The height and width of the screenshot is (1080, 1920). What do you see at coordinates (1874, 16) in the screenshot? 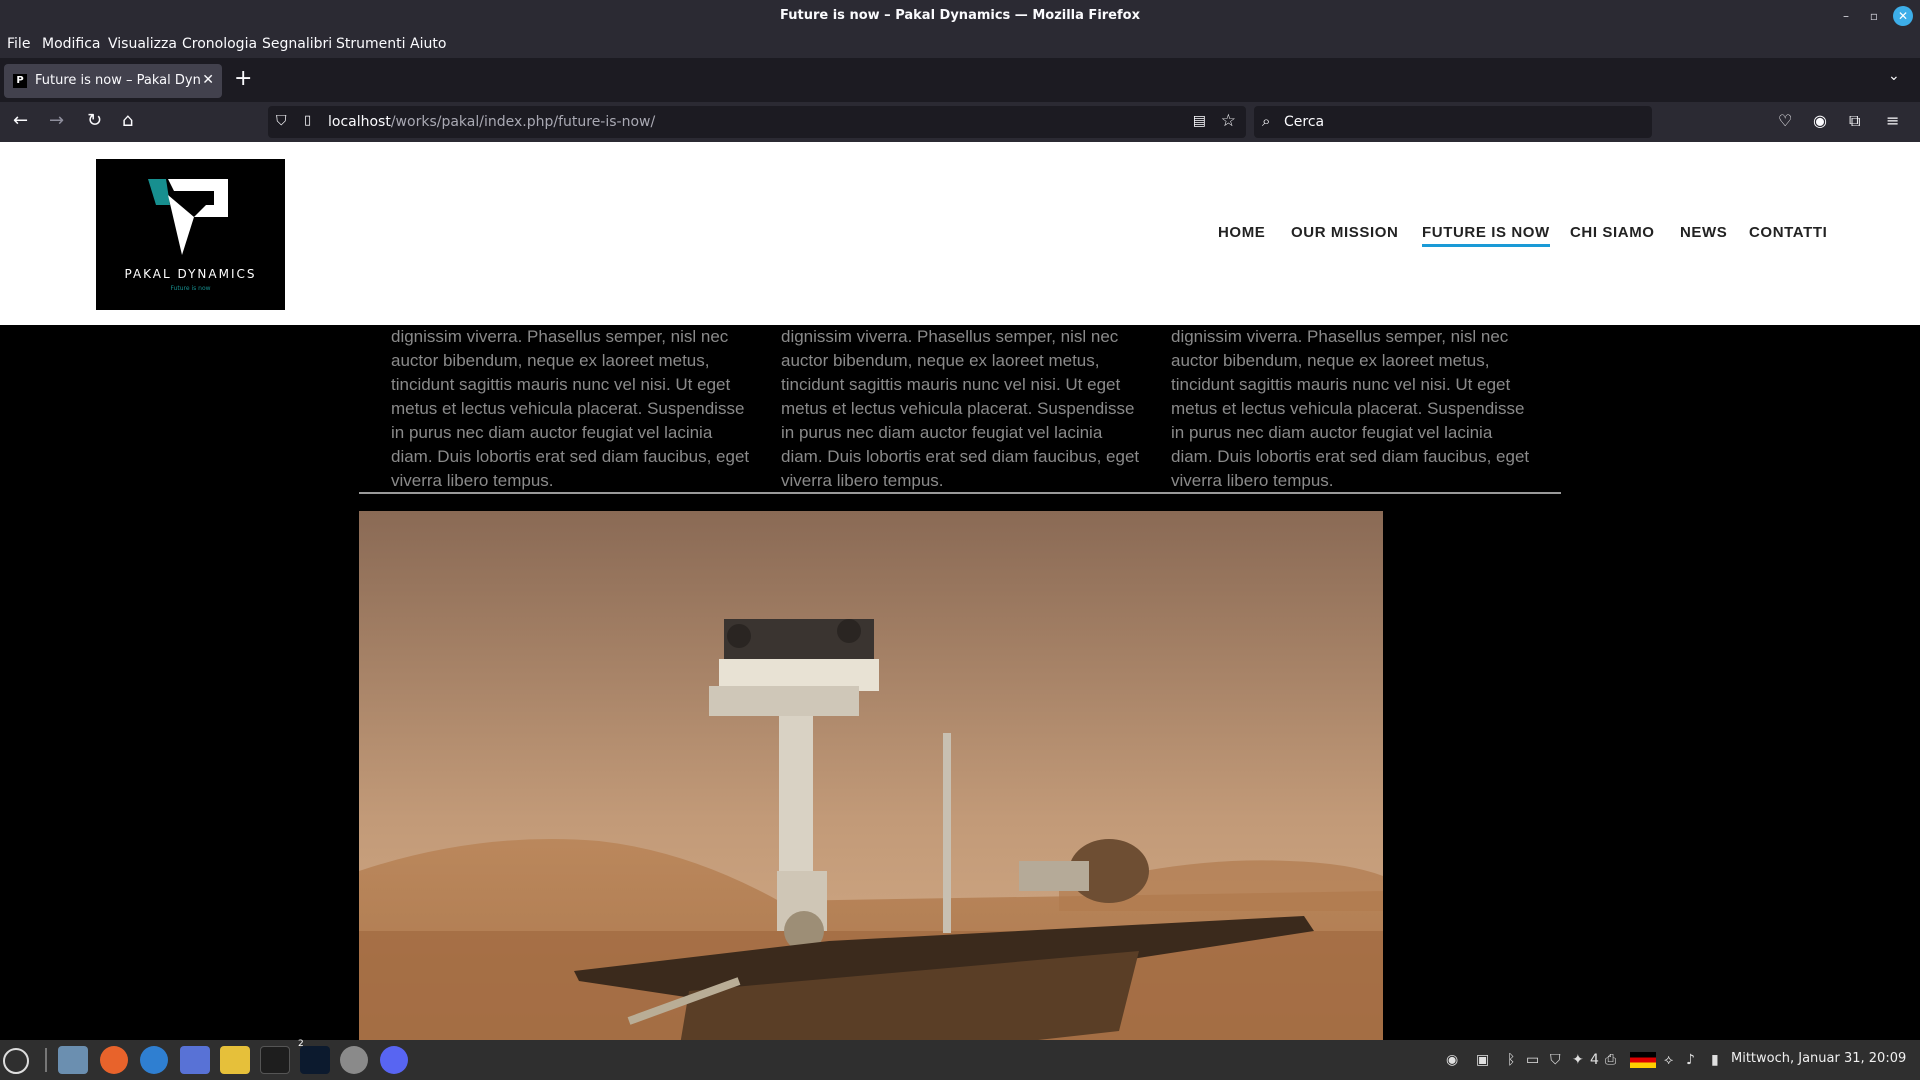
I see `maximize-icon: ▫` at bounding box center [1874, 16].